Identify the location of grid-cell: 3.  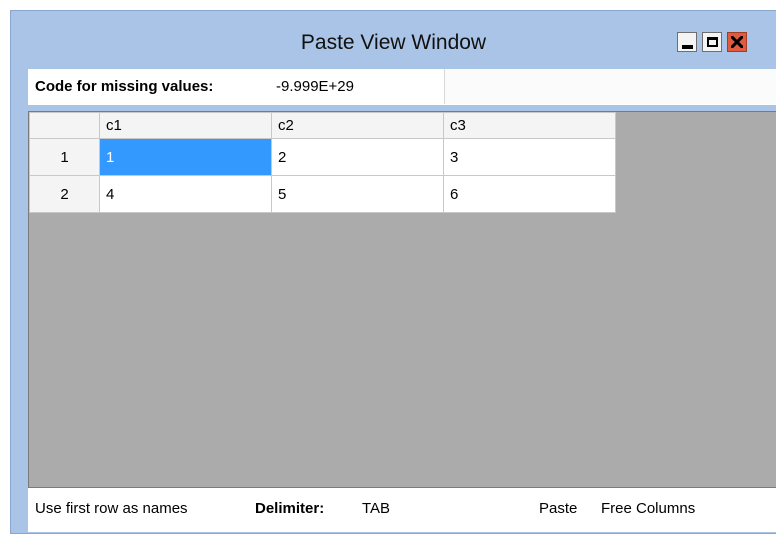
(529, 157).